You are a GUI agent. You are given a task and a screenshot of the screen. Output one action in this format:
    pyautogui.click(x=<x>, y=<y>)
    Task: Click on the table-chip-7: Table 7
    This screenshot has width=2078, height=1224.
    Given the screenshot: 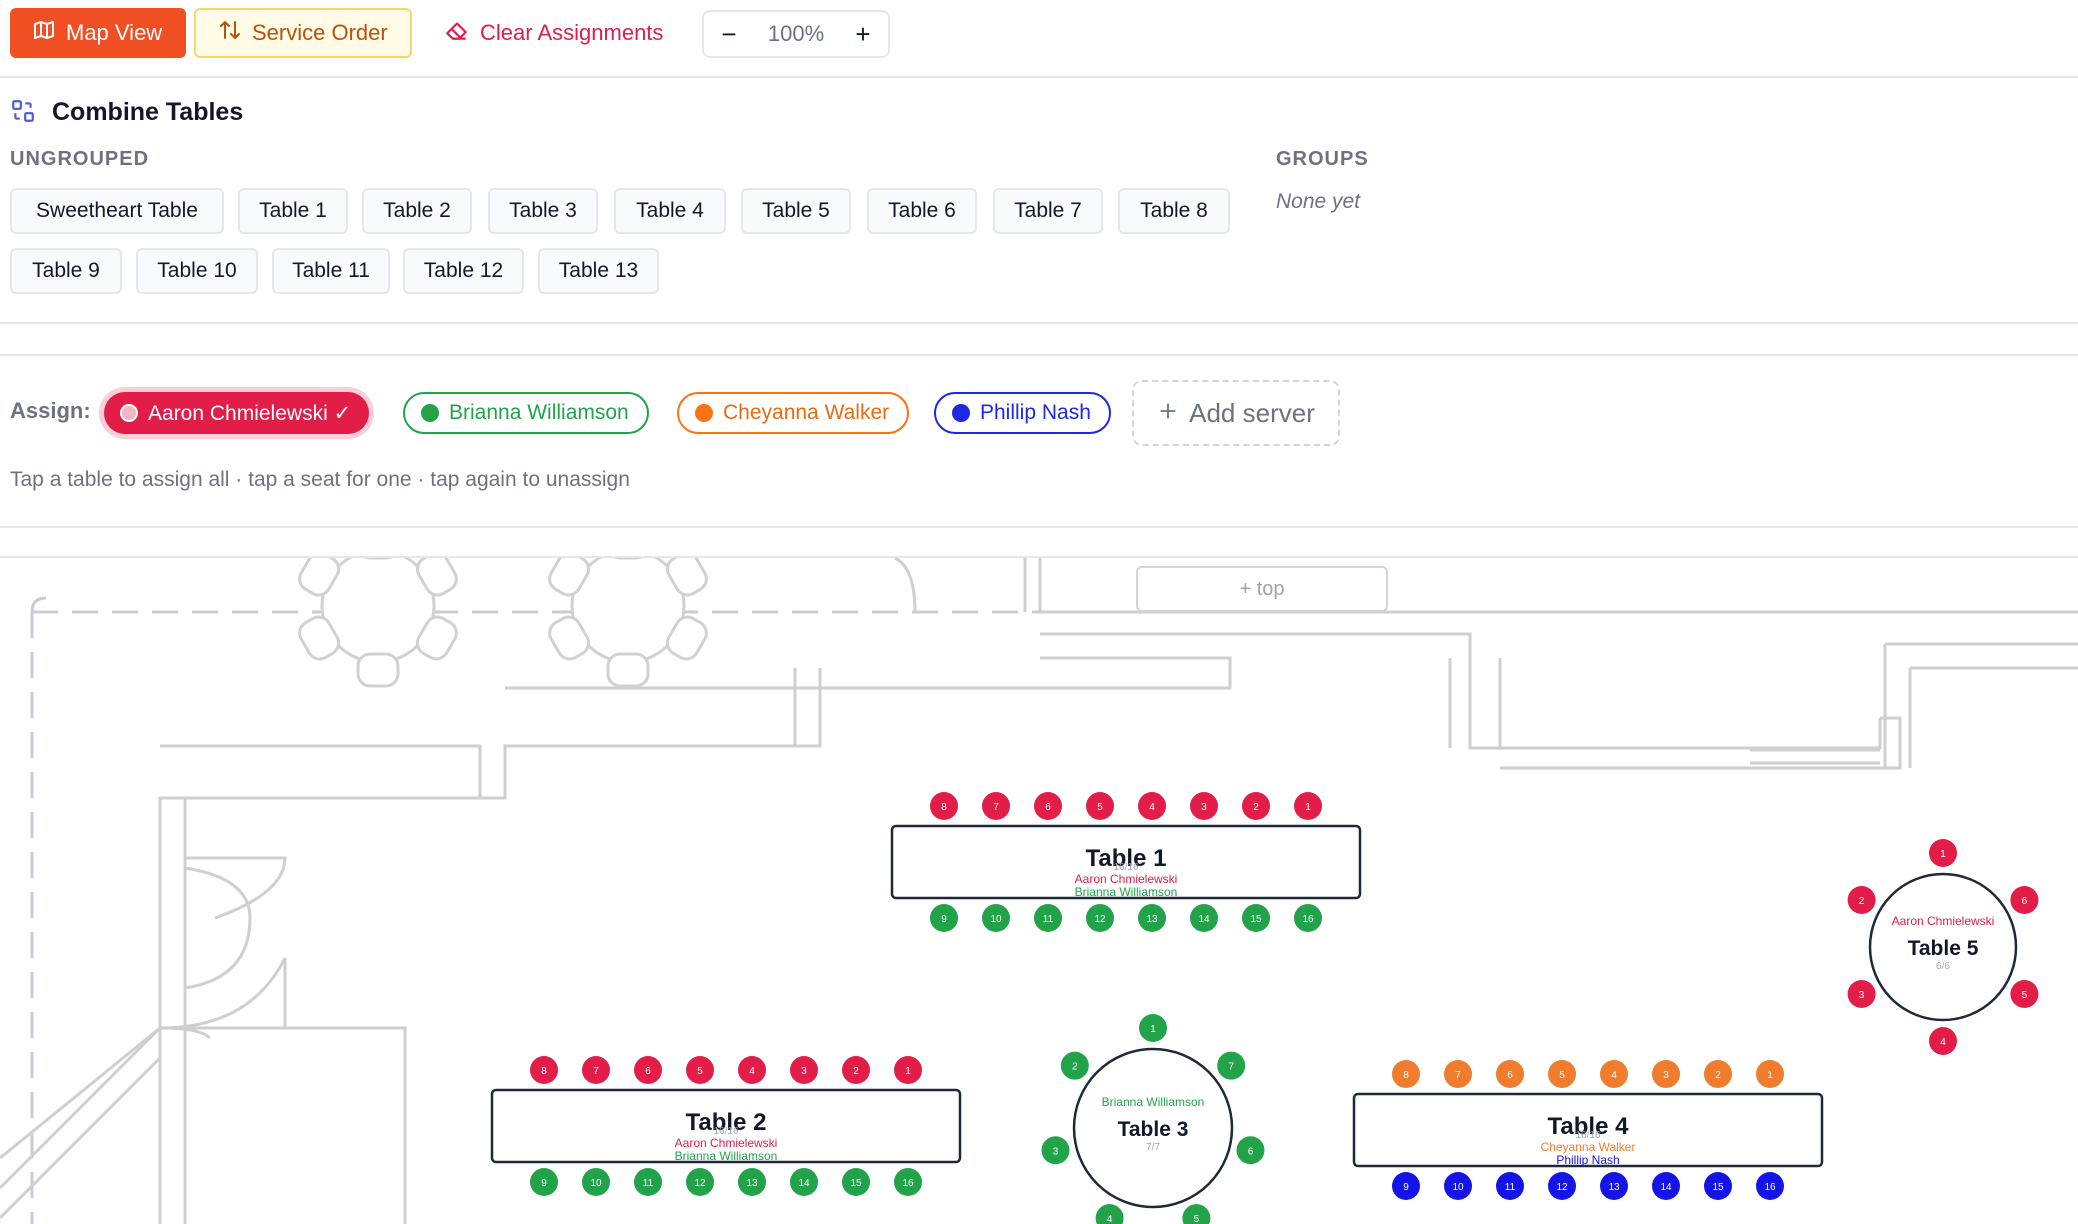 What is the action you would take?
    pyautogui.click(x=1048, y=211)
    